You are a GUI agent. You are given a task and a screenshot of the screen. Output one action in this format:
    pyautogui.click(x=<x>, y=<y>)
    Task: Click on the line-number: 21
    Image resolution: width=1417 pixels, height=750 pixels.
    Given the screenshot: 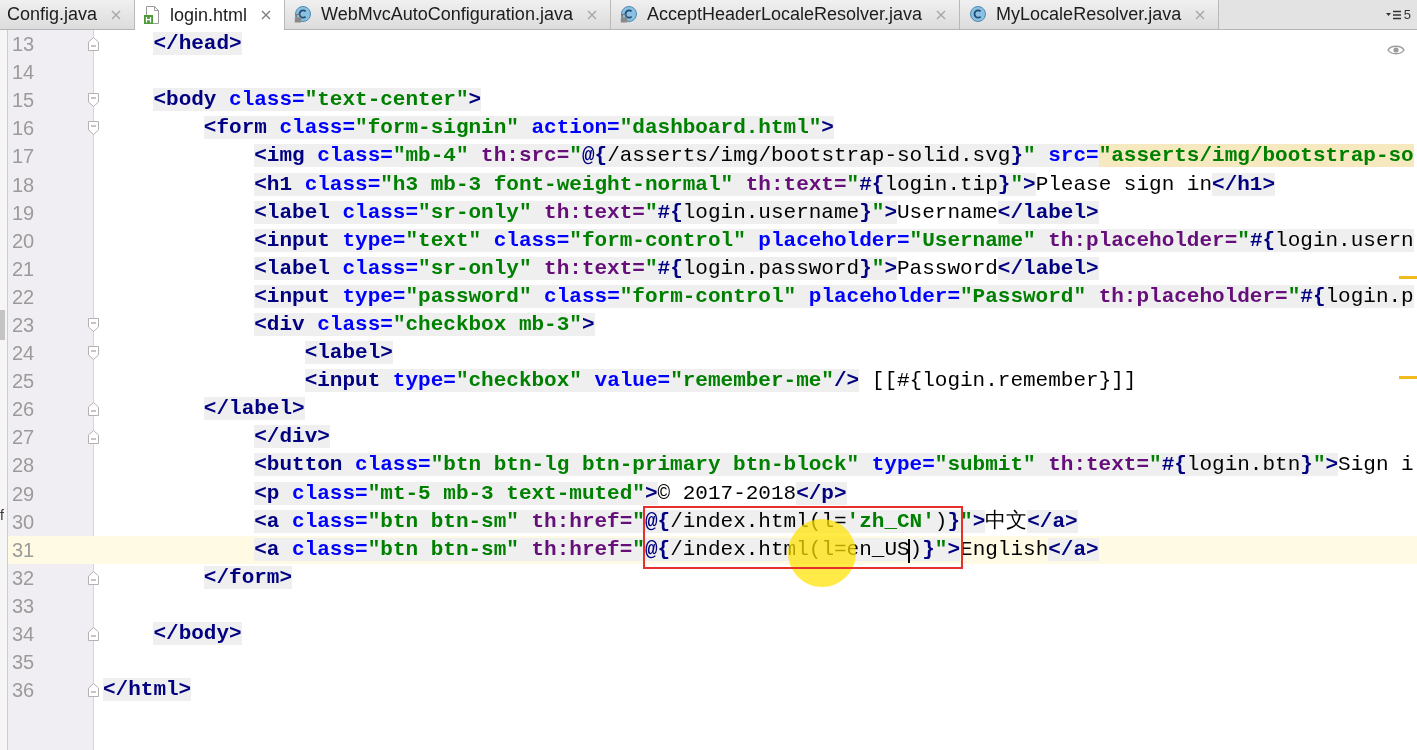 What is the action you would take?
    pyautogui.click(x=23, y=269)
    